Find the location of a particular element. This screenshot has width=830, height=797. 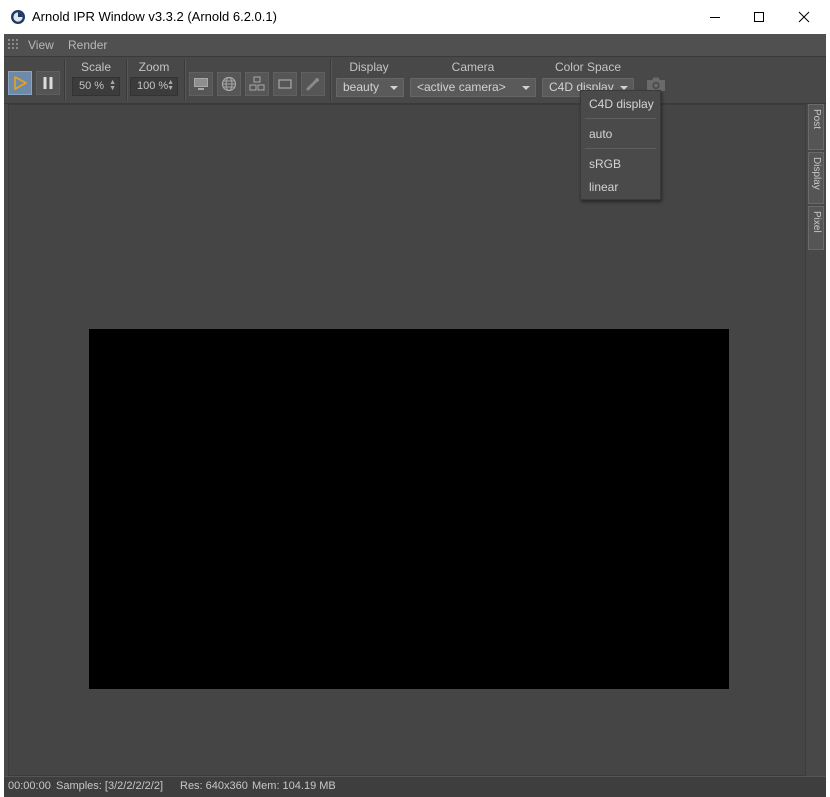

menu-item-srgb: sRGB is located at coordinates (605, 164).